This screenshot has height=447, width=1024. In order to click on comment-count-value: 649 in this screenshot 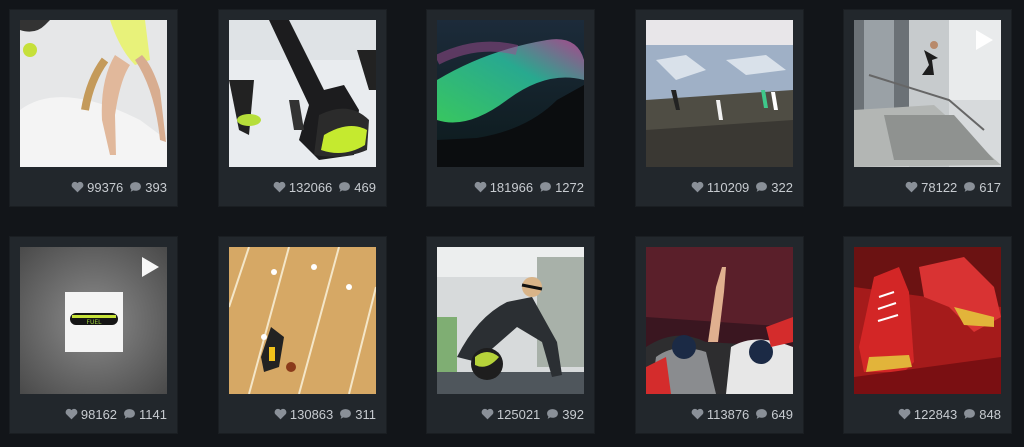, I will do `click(782, 414)`.